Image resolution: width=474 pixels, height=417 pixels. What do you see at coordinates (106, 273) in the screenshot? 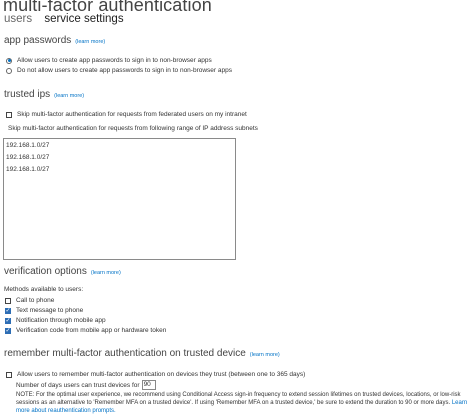
I see `verification-options-learn-more-link: (learn more)` at bounding box center [106, 273].